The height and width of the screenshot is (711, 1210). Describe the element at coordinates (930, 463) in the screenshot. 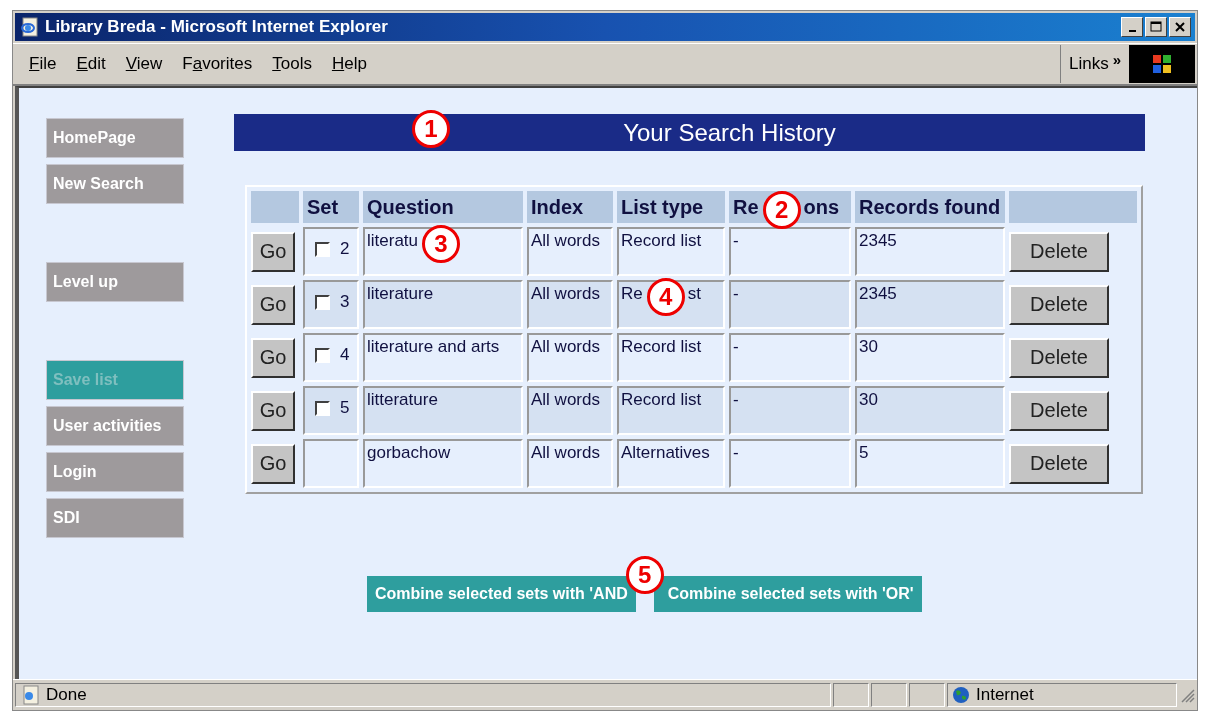

I see `table-cell: 5` at that location.